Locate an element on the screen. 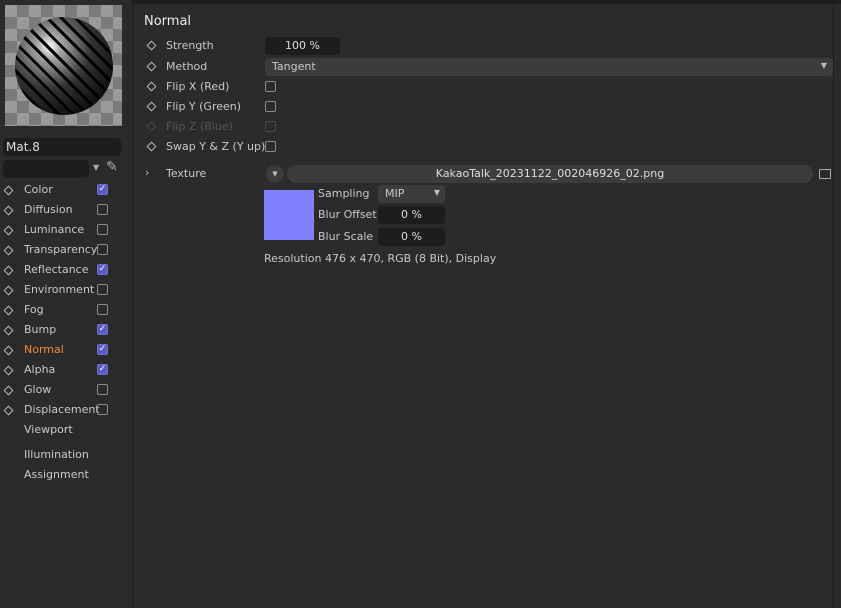 The image size is (841, 608). channel-label: Luminance is located at coordinates (54, 229).